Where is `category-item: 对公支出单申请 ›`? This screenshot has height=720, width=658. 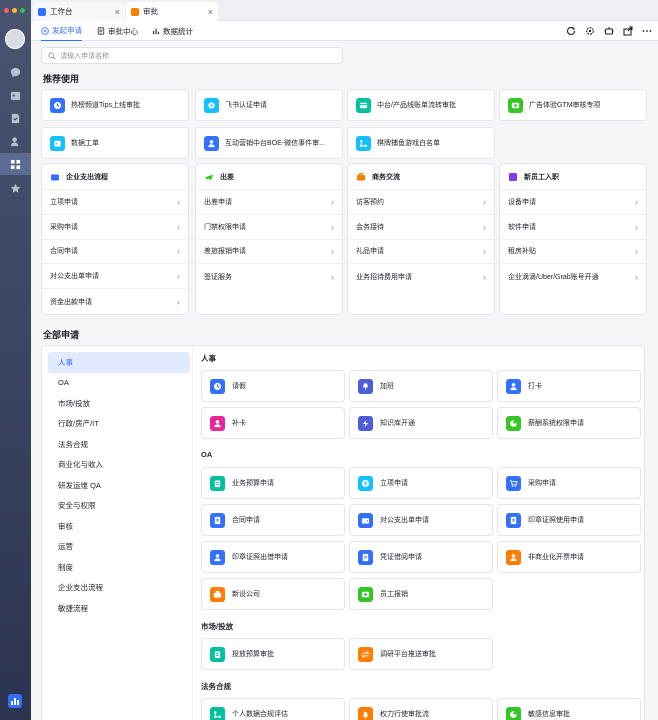
category-item: 对公支出单申请 › is located at coordinates (115, 277).